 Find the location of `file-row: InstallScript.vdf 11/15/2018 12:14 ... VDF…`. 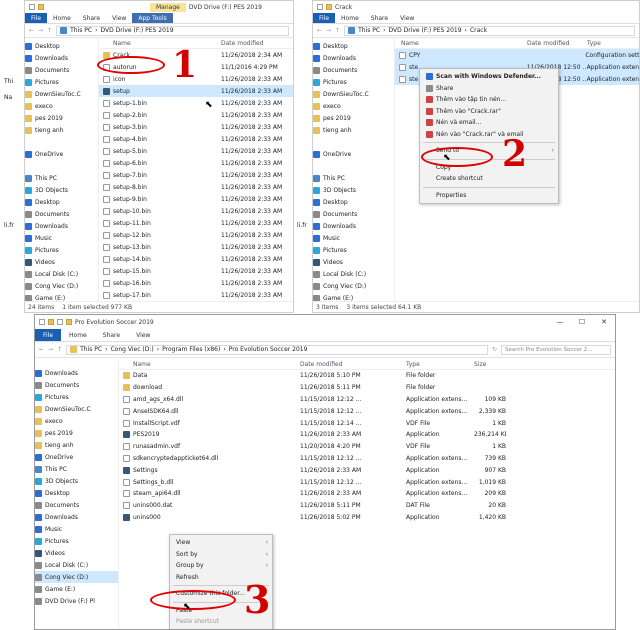

file-row: InstallScript.vdf 11/15/2018 12:14 ... VDF… is located at coordinates (367, 423).